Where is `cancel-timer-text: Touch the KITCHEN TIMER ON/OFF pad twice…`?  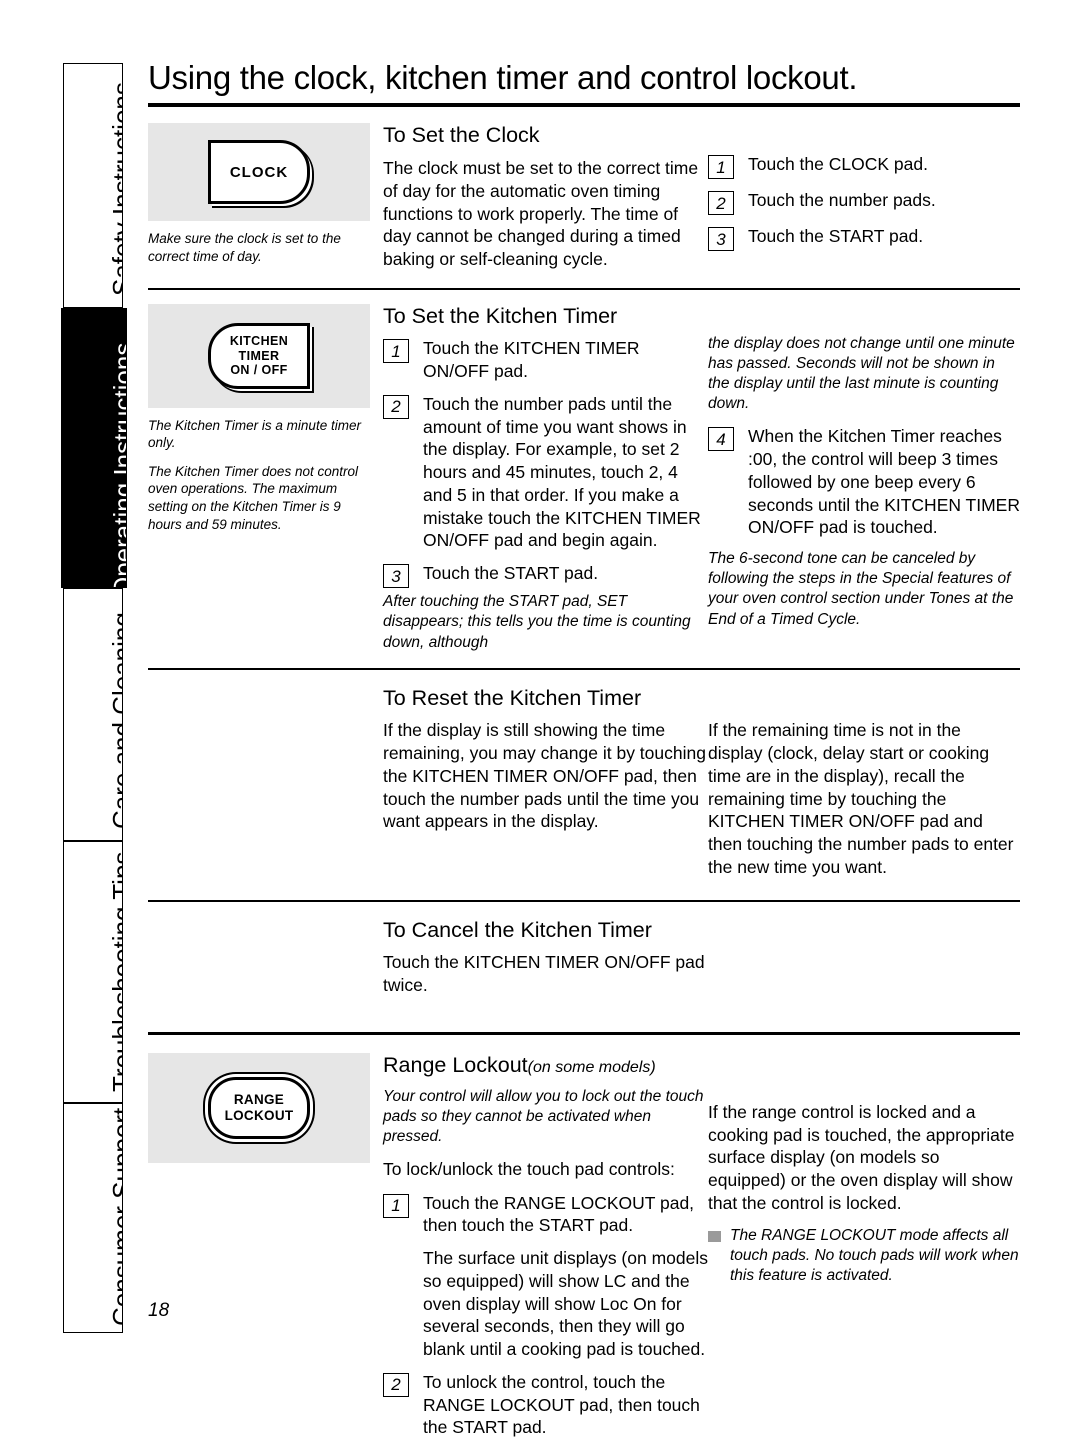
cancel-timer-text: Touch the KITCHEN TIMER ON/OFF pad twice… is located at coordinates (544, 974).